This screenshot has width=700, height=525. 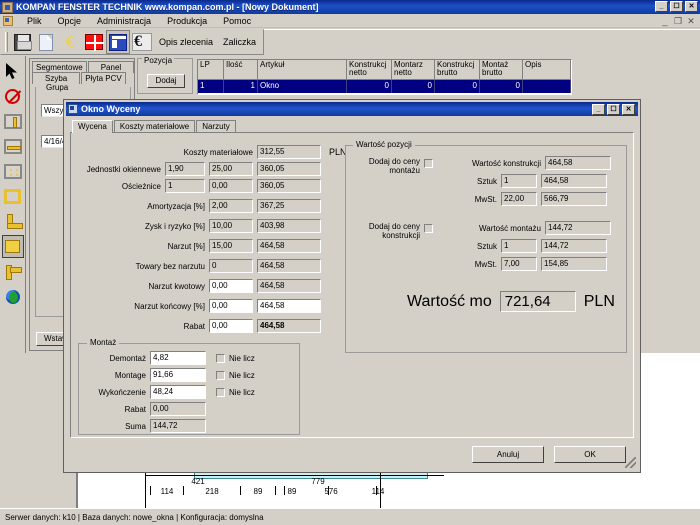 What do you see at coordinates (13, 196) in the screenshot?
I see `frame-tool` at bounding box center [13, 196].